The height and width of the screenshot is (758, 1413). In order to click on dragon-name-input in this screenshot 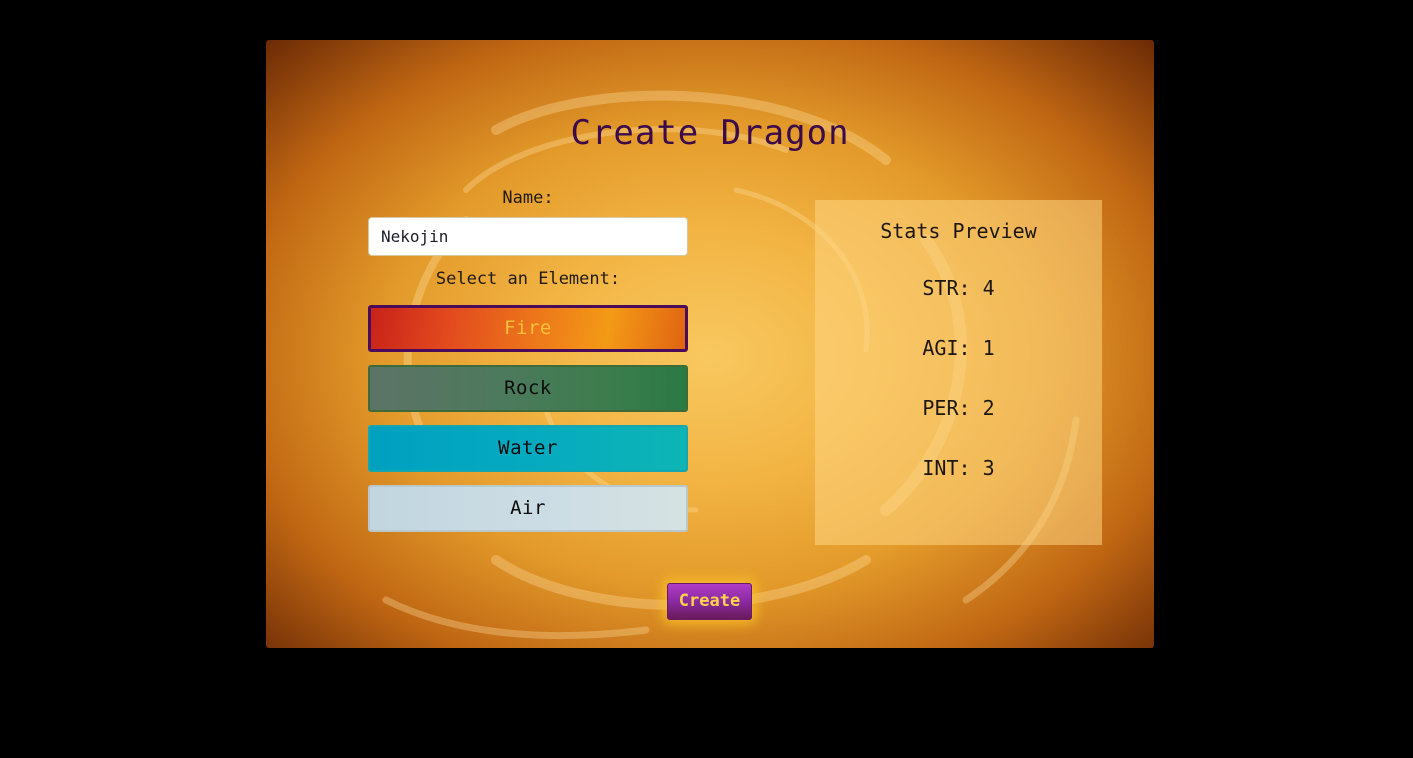, I will do `click(528, 236)`.